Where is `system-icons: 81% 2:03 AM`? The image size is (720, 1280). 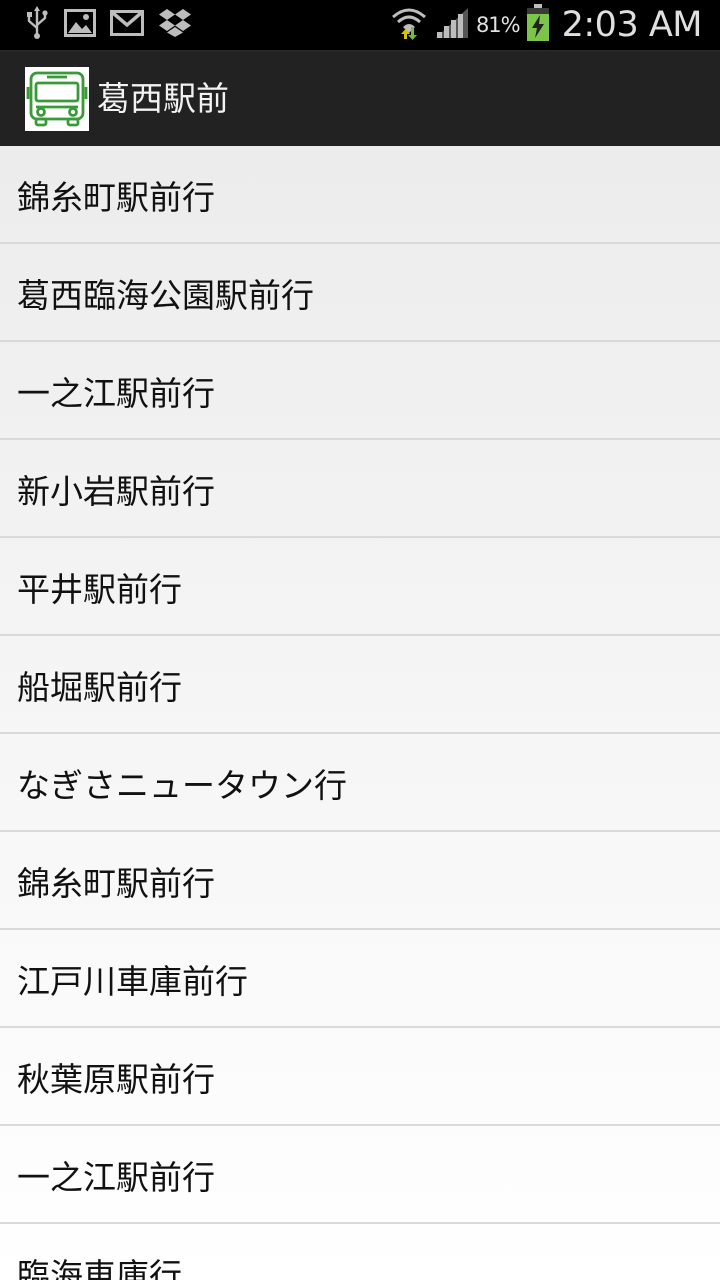
system-icons: 81% 2:03 AM is located at coordinates (546, 25).